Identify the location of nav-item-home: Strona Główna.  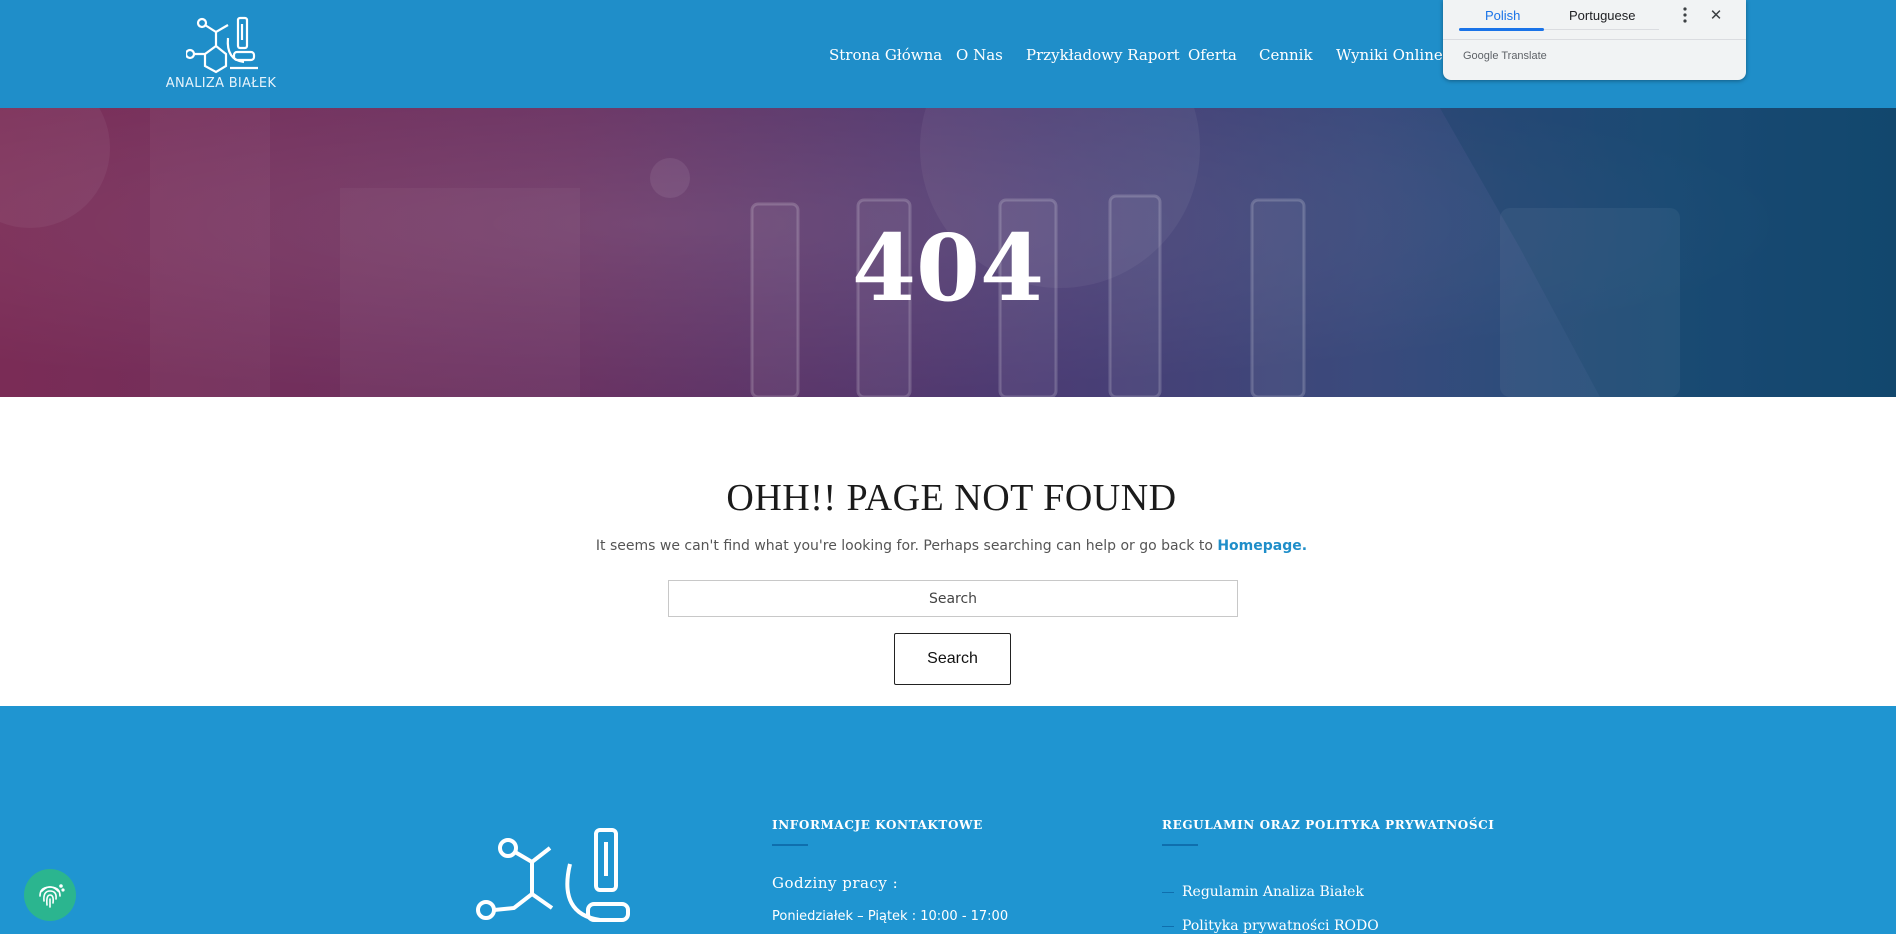
(885, 55).